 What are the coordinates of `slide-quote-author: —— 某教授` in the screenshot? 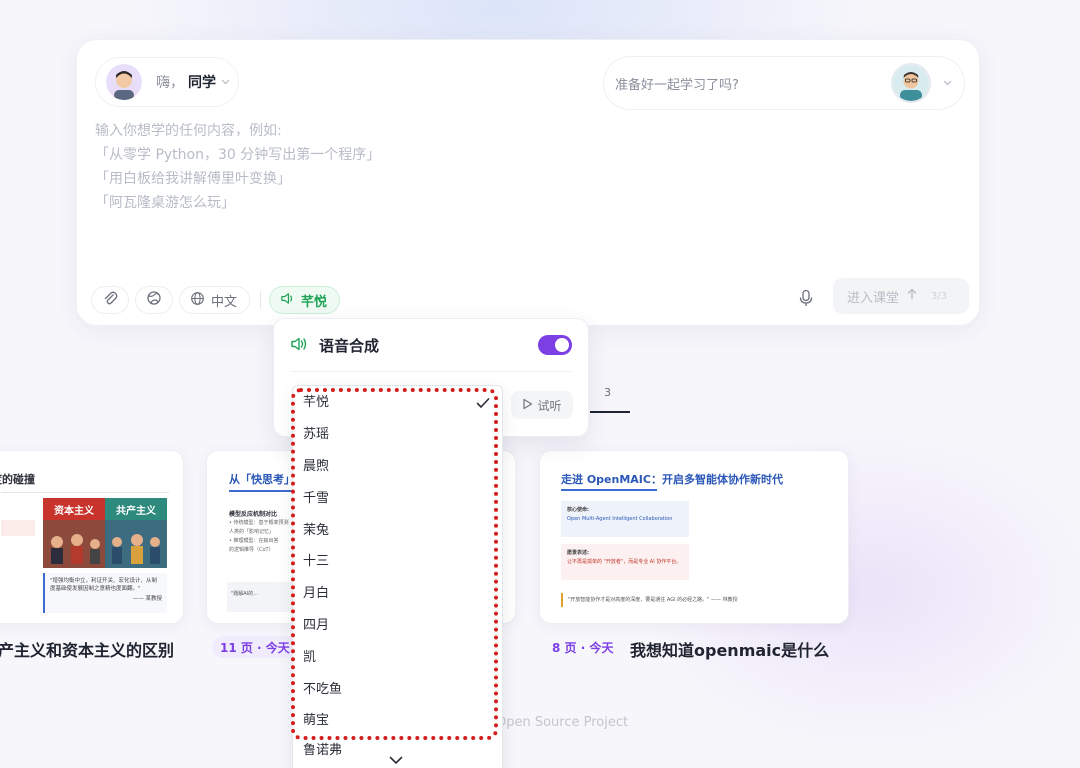 It's located at (147, 599).